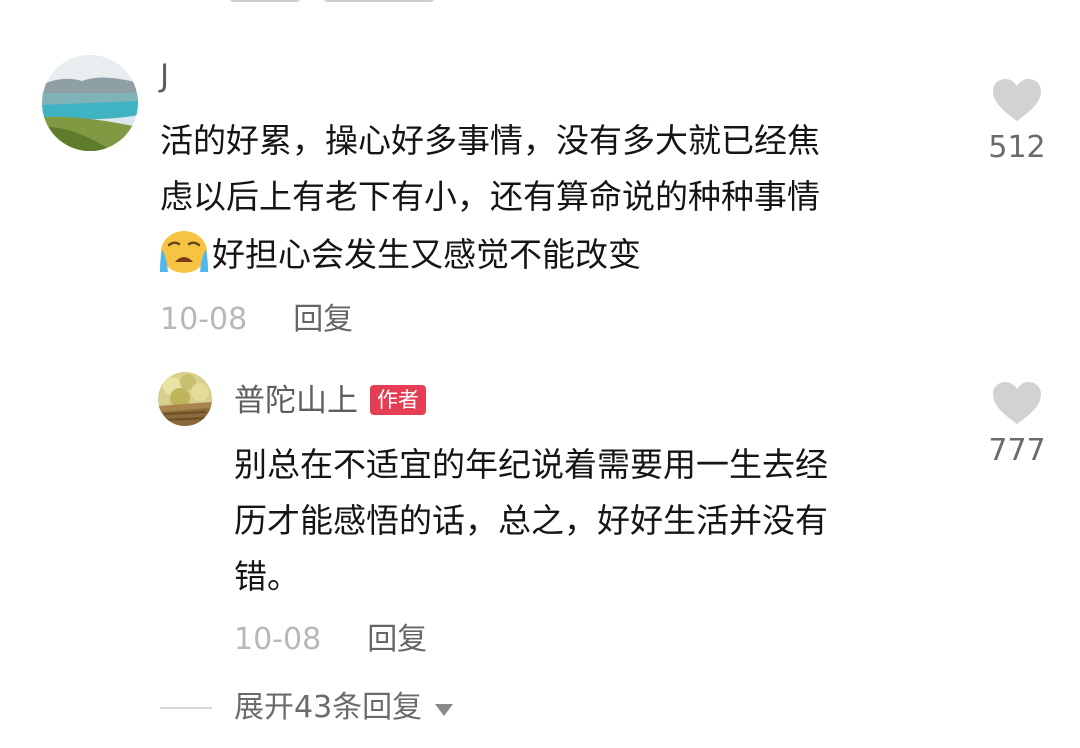 The height and width of the screenshot is (748, 1080). Describe the element at coordinates (426, 254) in the screenshot. I see `comment-text-segment: 好担心会发生又感觉不能改变` at that location.